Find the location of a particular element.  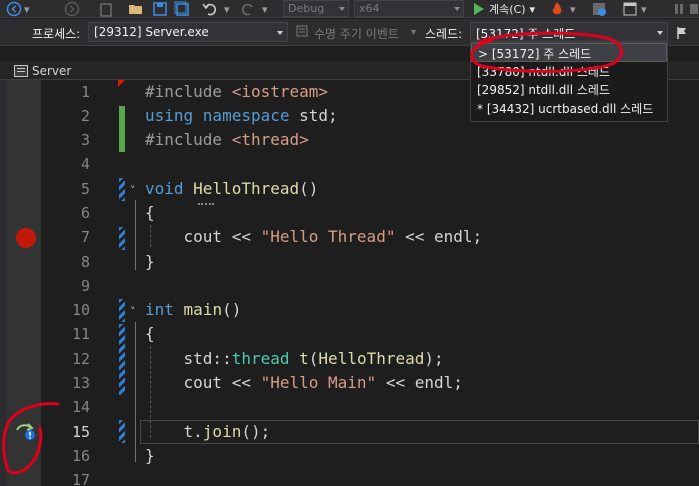

code-text: int main() is located at coordinates (193, 309).